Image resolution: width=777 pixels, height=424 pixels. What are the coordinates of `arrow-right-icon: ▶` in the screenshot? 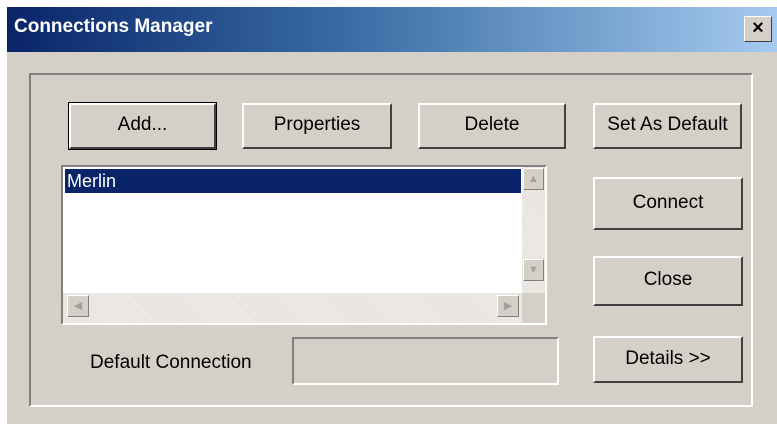 It's located at (508, 306).